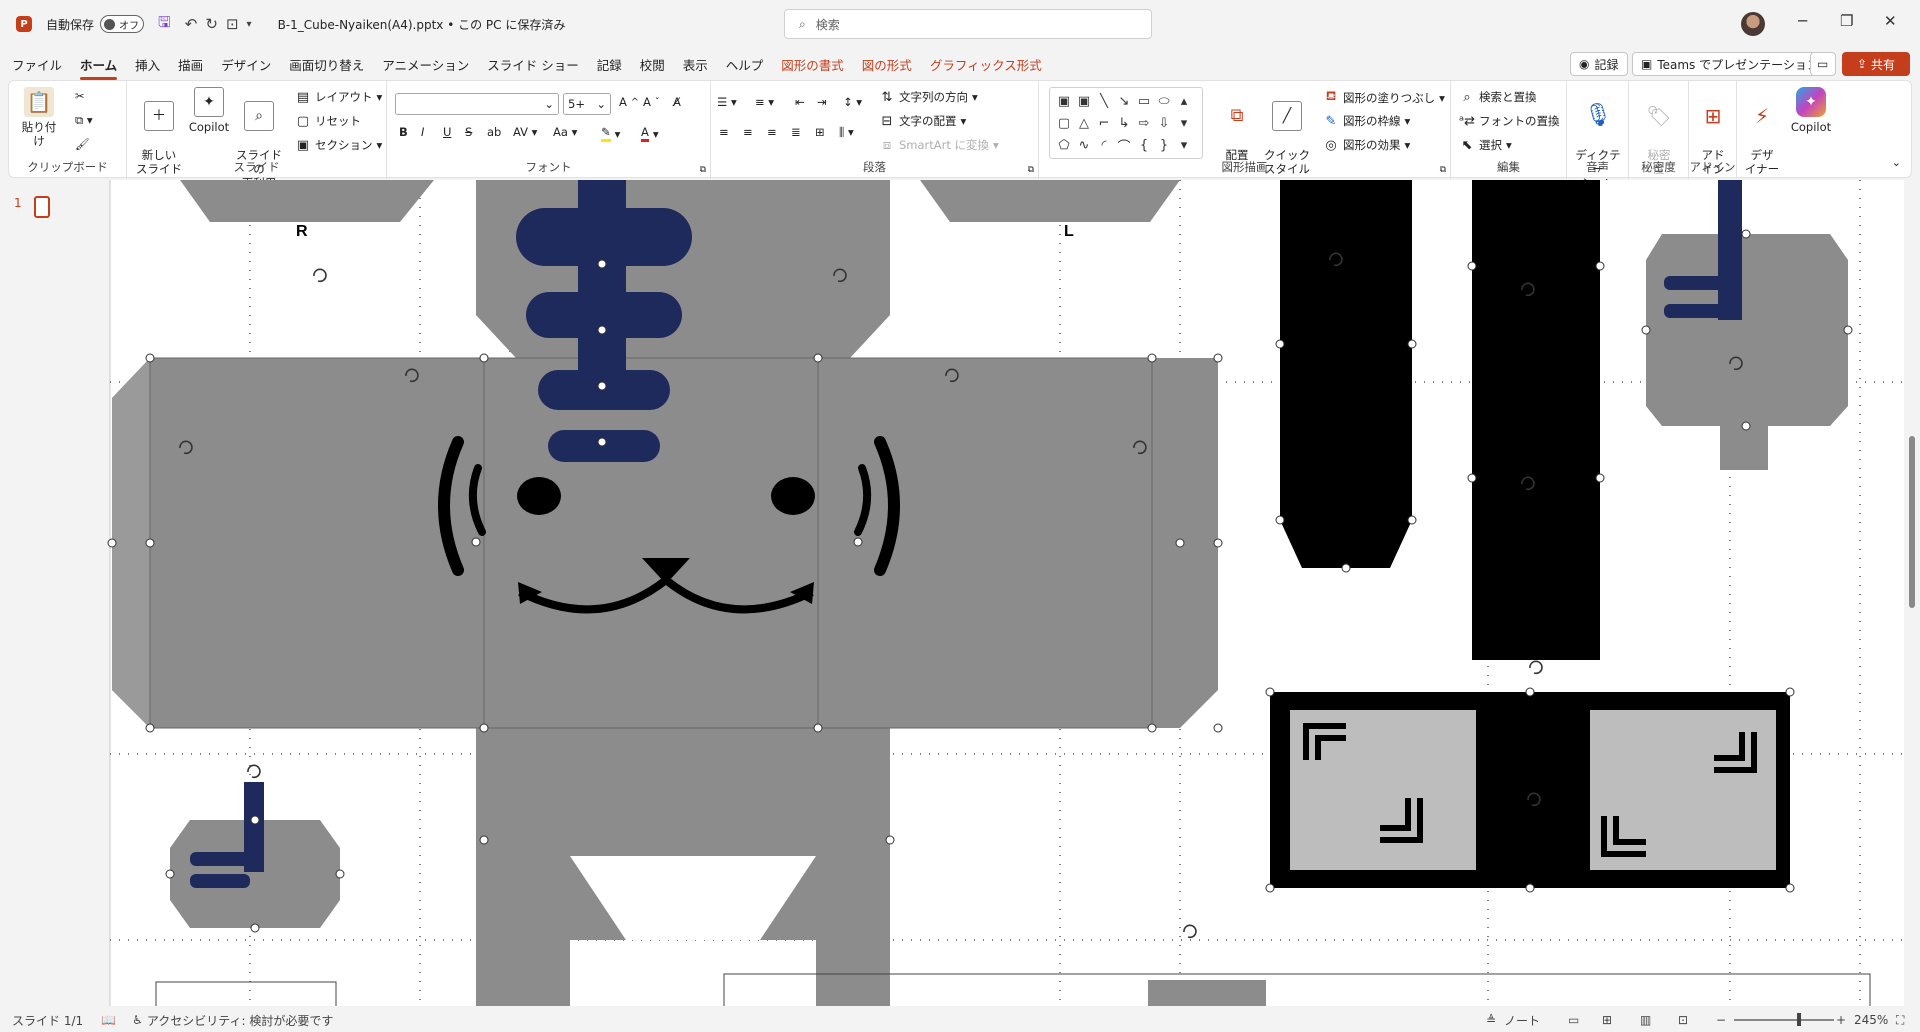 The width and height of the screenshot is (1920, 1032). What do you see at coordinates (651, 102) in the screenshot?
I see `shrink-font-icon: Aˇ` at bounding box center [651, 102].